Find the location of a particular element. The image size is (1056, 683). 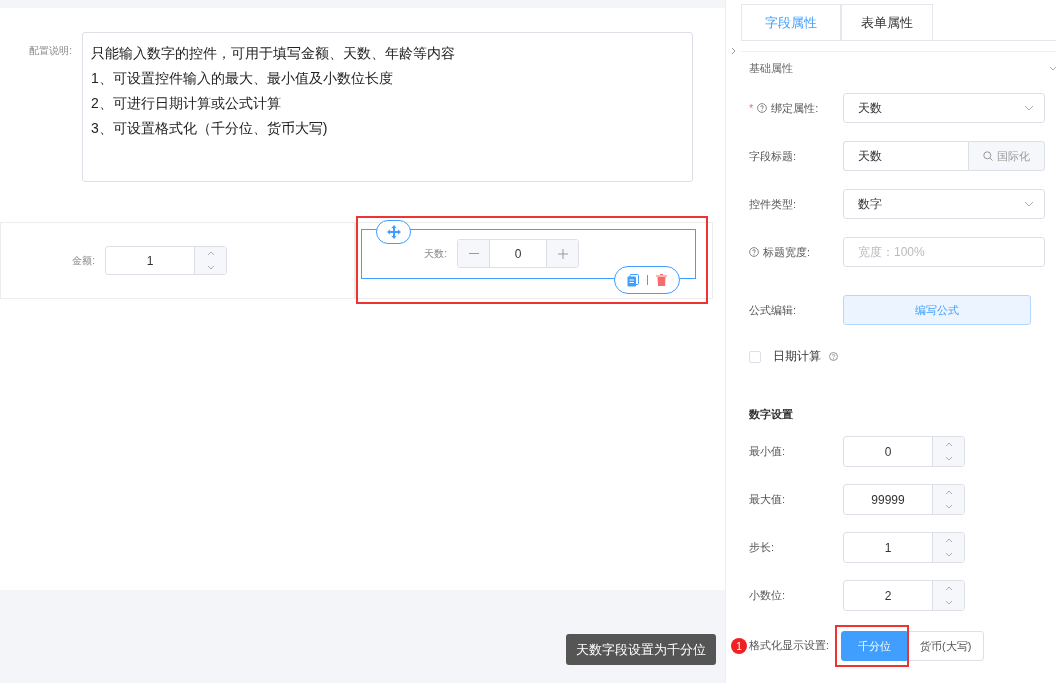

field-label: 公式编辑: is located at coordinates (773, 310).